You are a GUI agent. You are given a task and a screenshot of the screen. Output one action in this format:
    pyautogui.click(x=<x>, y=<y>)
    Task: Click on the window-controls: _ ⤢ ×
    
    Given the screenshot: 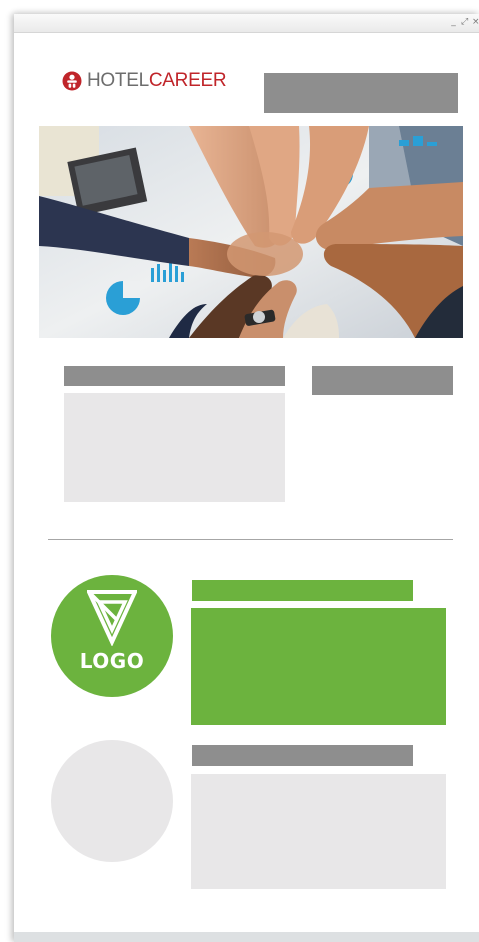 What is the action you would take?
    pyautogui.click(x=464, y=22)
    